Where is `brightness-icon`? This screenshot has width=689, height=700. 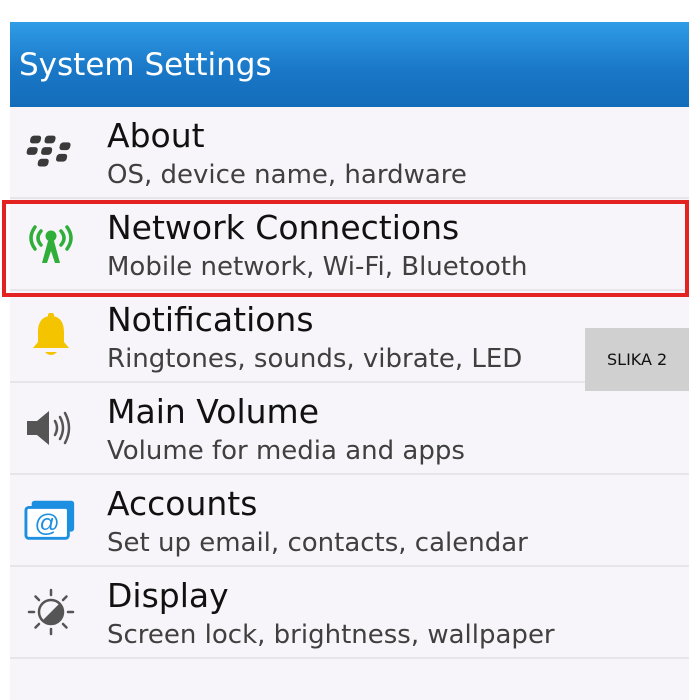 brightness-icon is located at coordinates (51, 612).